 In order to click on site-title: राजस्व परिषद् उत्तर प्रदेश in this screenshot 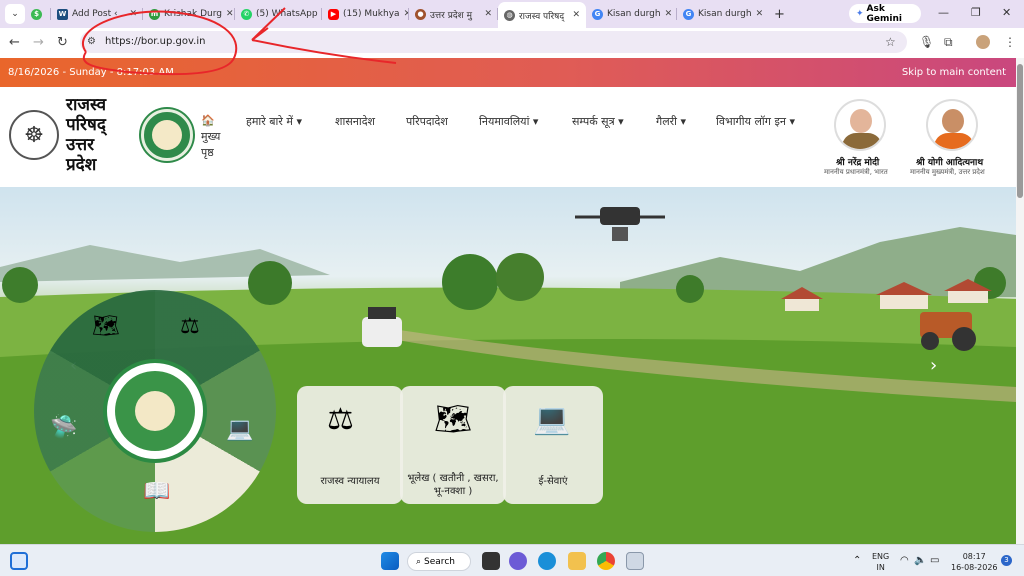, I will do `click(101, 135)`.